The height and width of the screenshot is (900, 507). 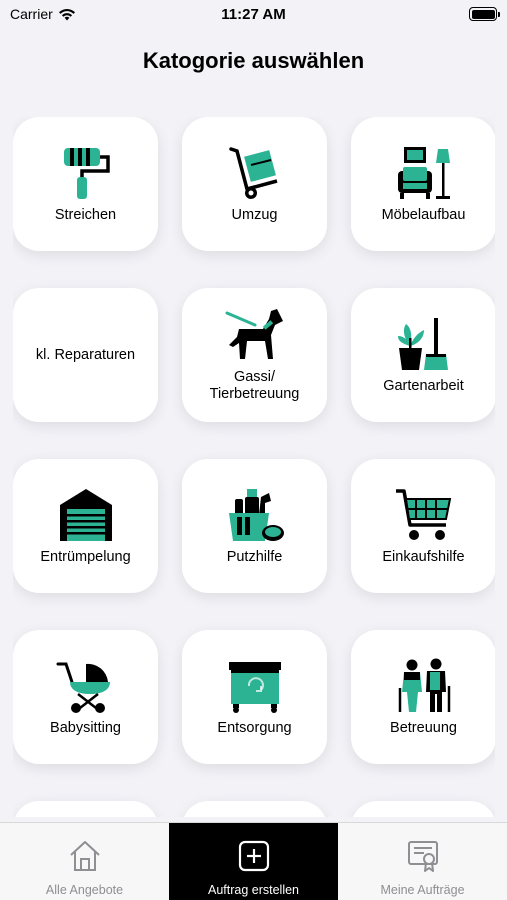 I want to click on category-tile-babysitting: Babysitting, so click(x=85, y=697).